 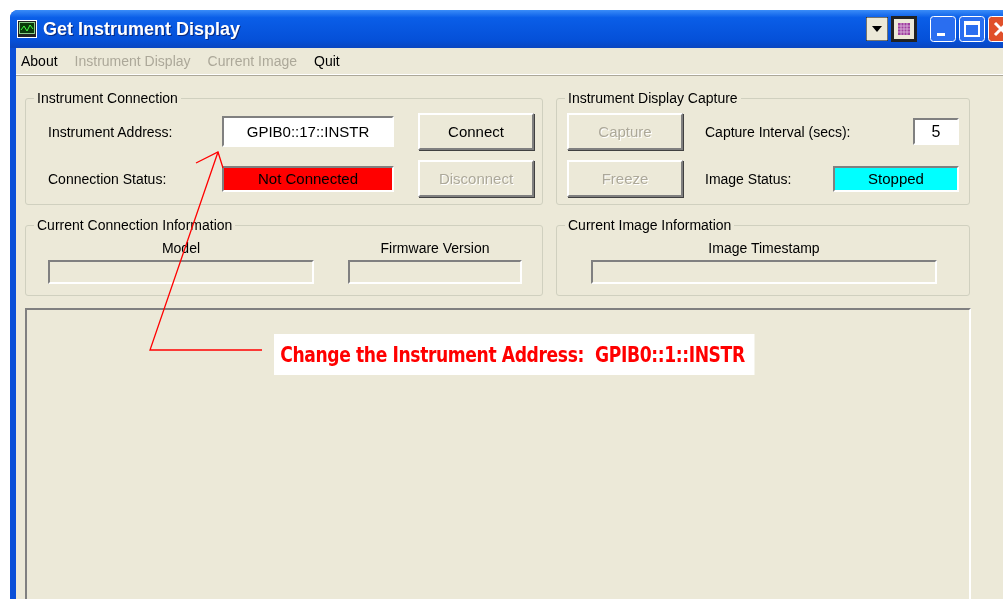 What do you see at coordinates (107, 98) in the screenshot?
I see `group-title: Instrument Connection` at bounding box center [107, 98].